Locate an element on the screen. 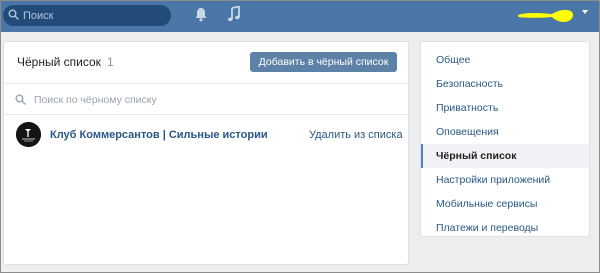 This screenshot has height=273, width=600. page-title: Чёрный список is located at coordinates (59, 62).